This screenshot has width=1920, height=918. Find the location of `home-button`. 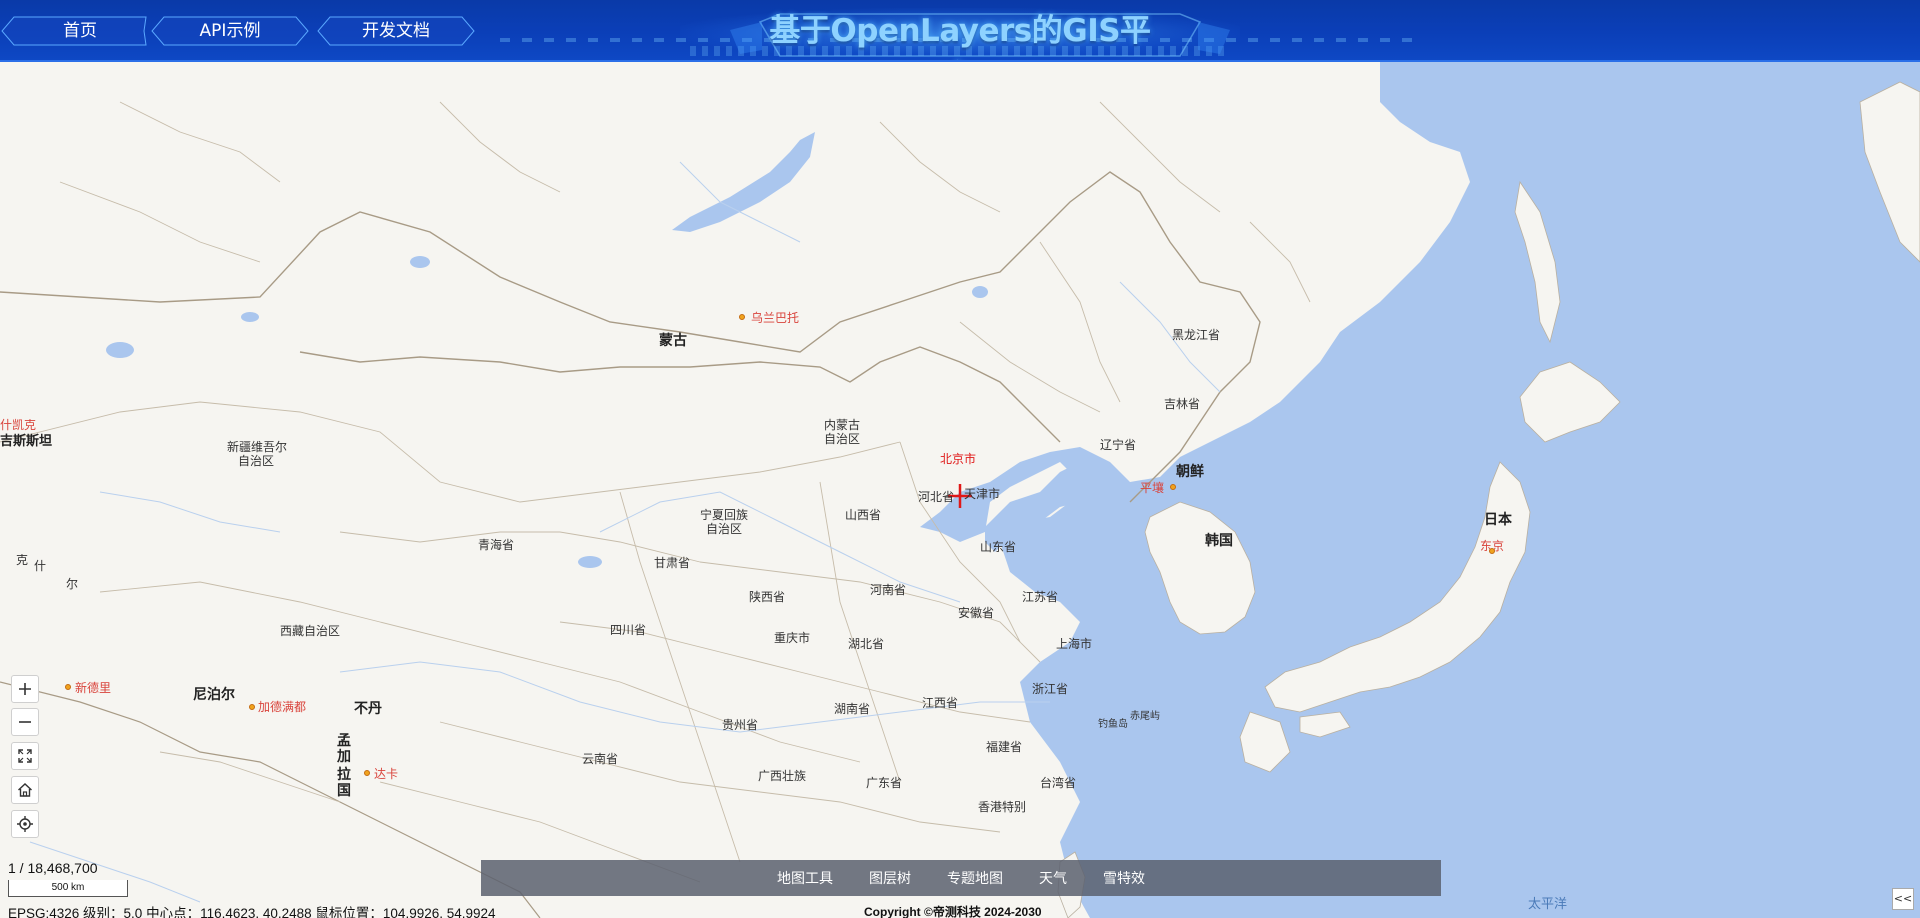

home-button is located at coordinates (25, 790).